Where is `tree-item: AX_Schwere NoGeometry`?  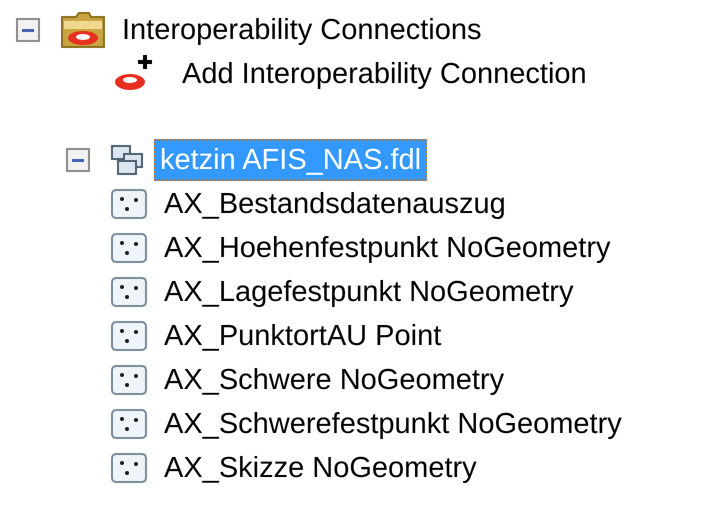 tree-item: AX_Schwere NoGeometry is located at coordinates (334, 380).